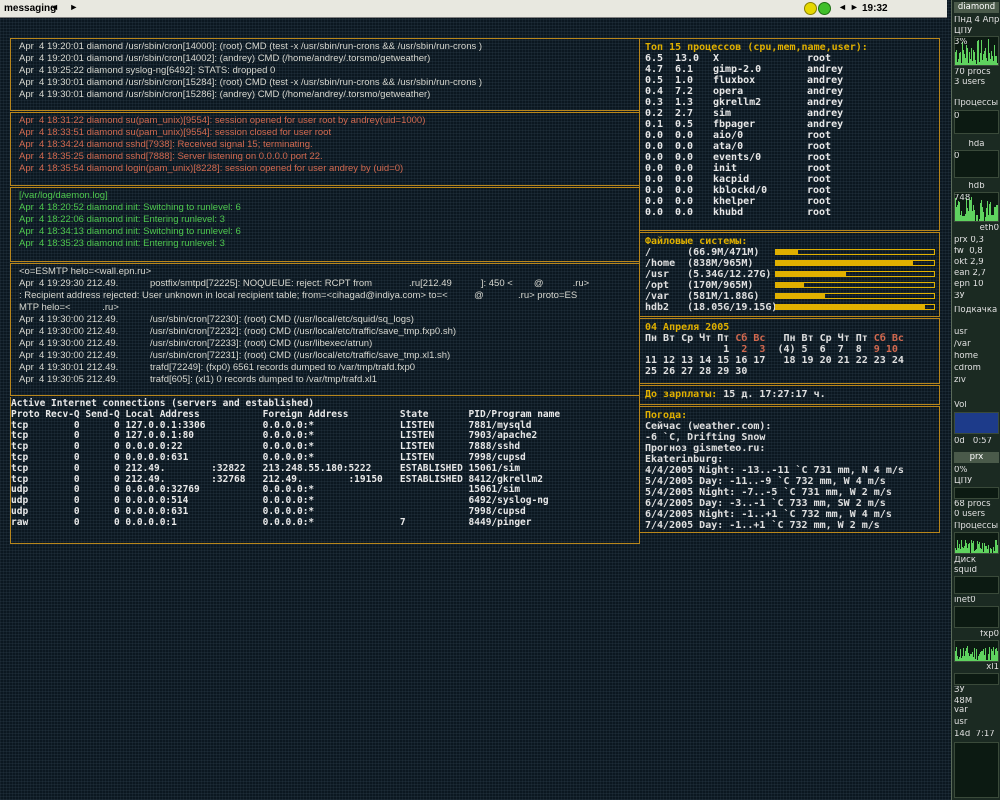 This screenshot has height=800, width=1000. Describe the element at coordinates (976, 144) in the screenshot. I see `gk-hda-label: hda` at that location.